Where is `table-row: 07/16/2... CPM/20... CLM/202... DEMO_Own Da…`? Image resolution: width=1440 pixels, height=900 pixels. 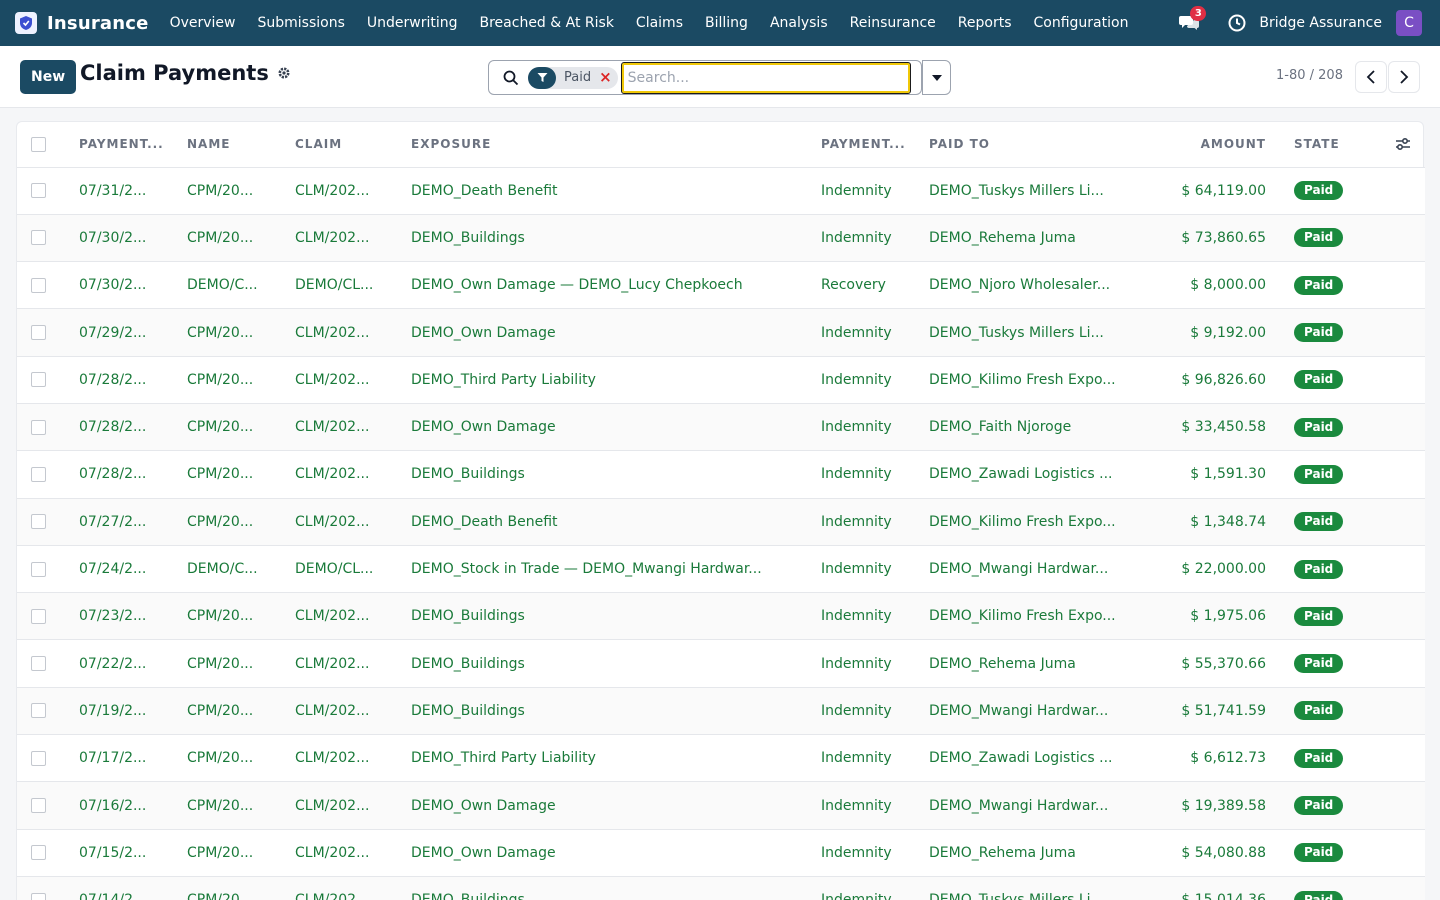
table-row: 07/16/2... CPM/20... CLM/202... DEMO_Own Da… is located at coordinates (721, 805).